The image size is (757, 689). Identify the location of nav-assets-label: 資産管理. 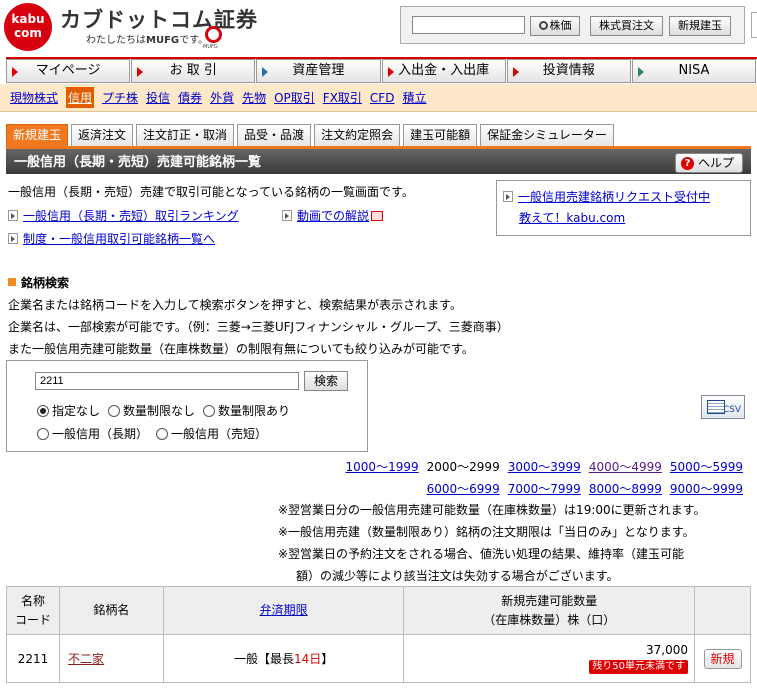
(318, 70).